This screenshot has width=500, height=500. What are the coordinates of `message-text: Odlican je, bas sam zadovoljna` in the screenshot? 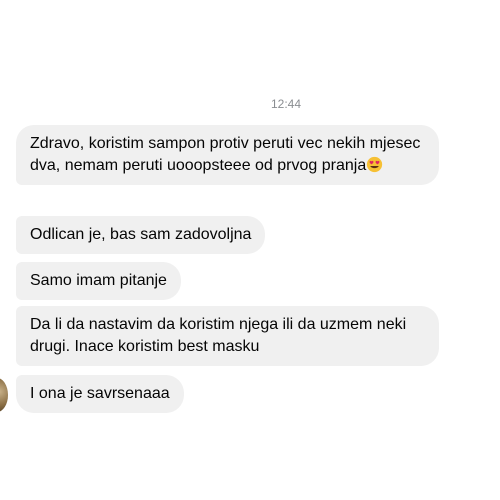 It's located at (141, 234).